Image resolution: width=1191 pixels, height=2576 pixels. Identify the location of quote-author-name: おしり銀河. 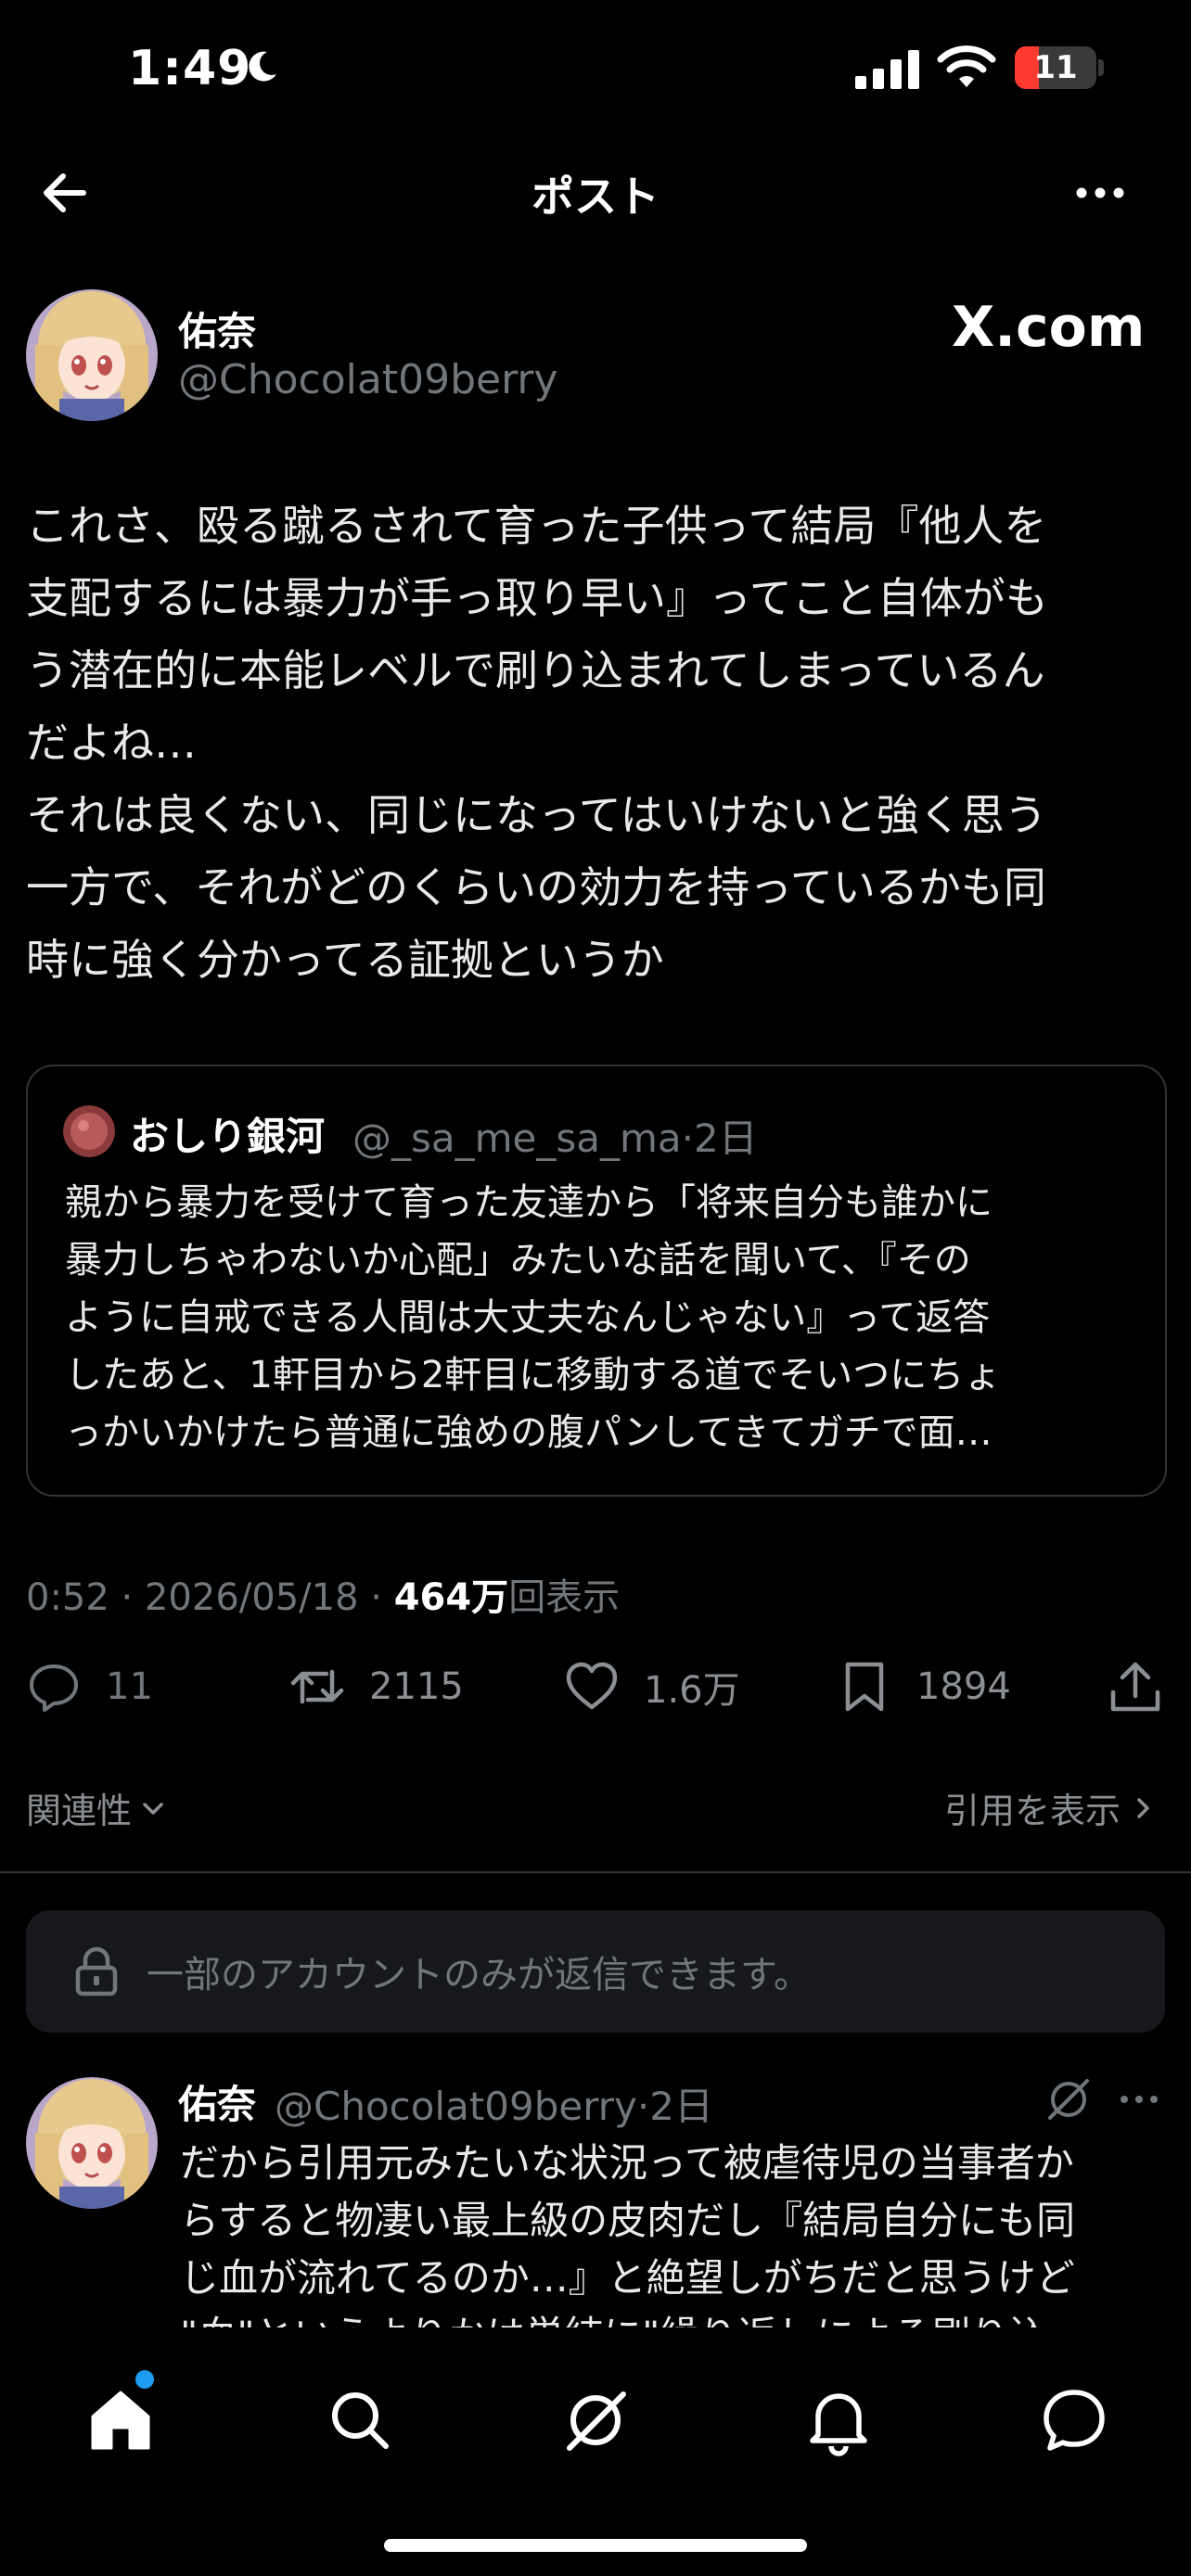
(228, 1136).